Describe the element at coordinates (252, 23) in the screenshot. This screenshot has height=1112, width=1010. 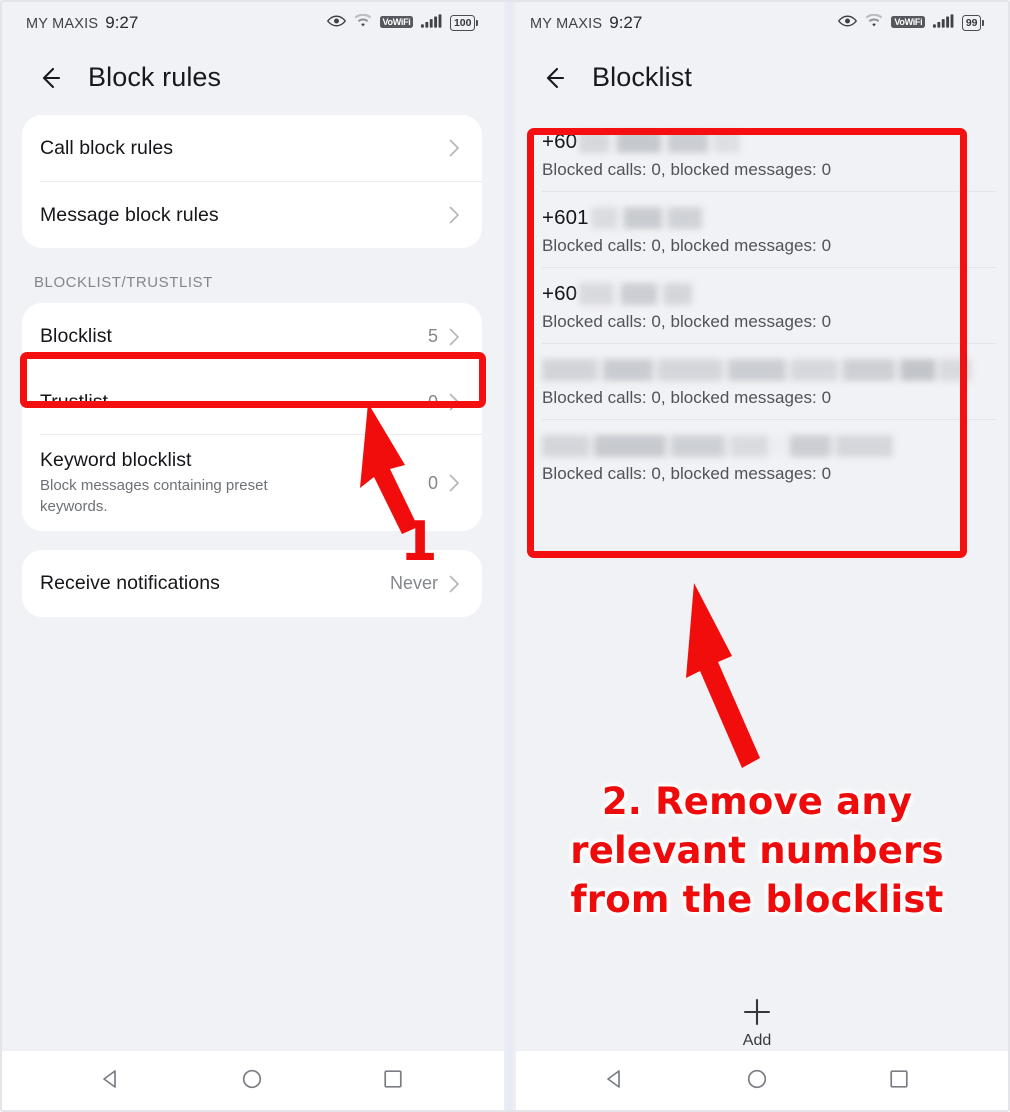
I see `left-status-bar: MY MAXIS 9:27 VoWiFi 100` at that location.